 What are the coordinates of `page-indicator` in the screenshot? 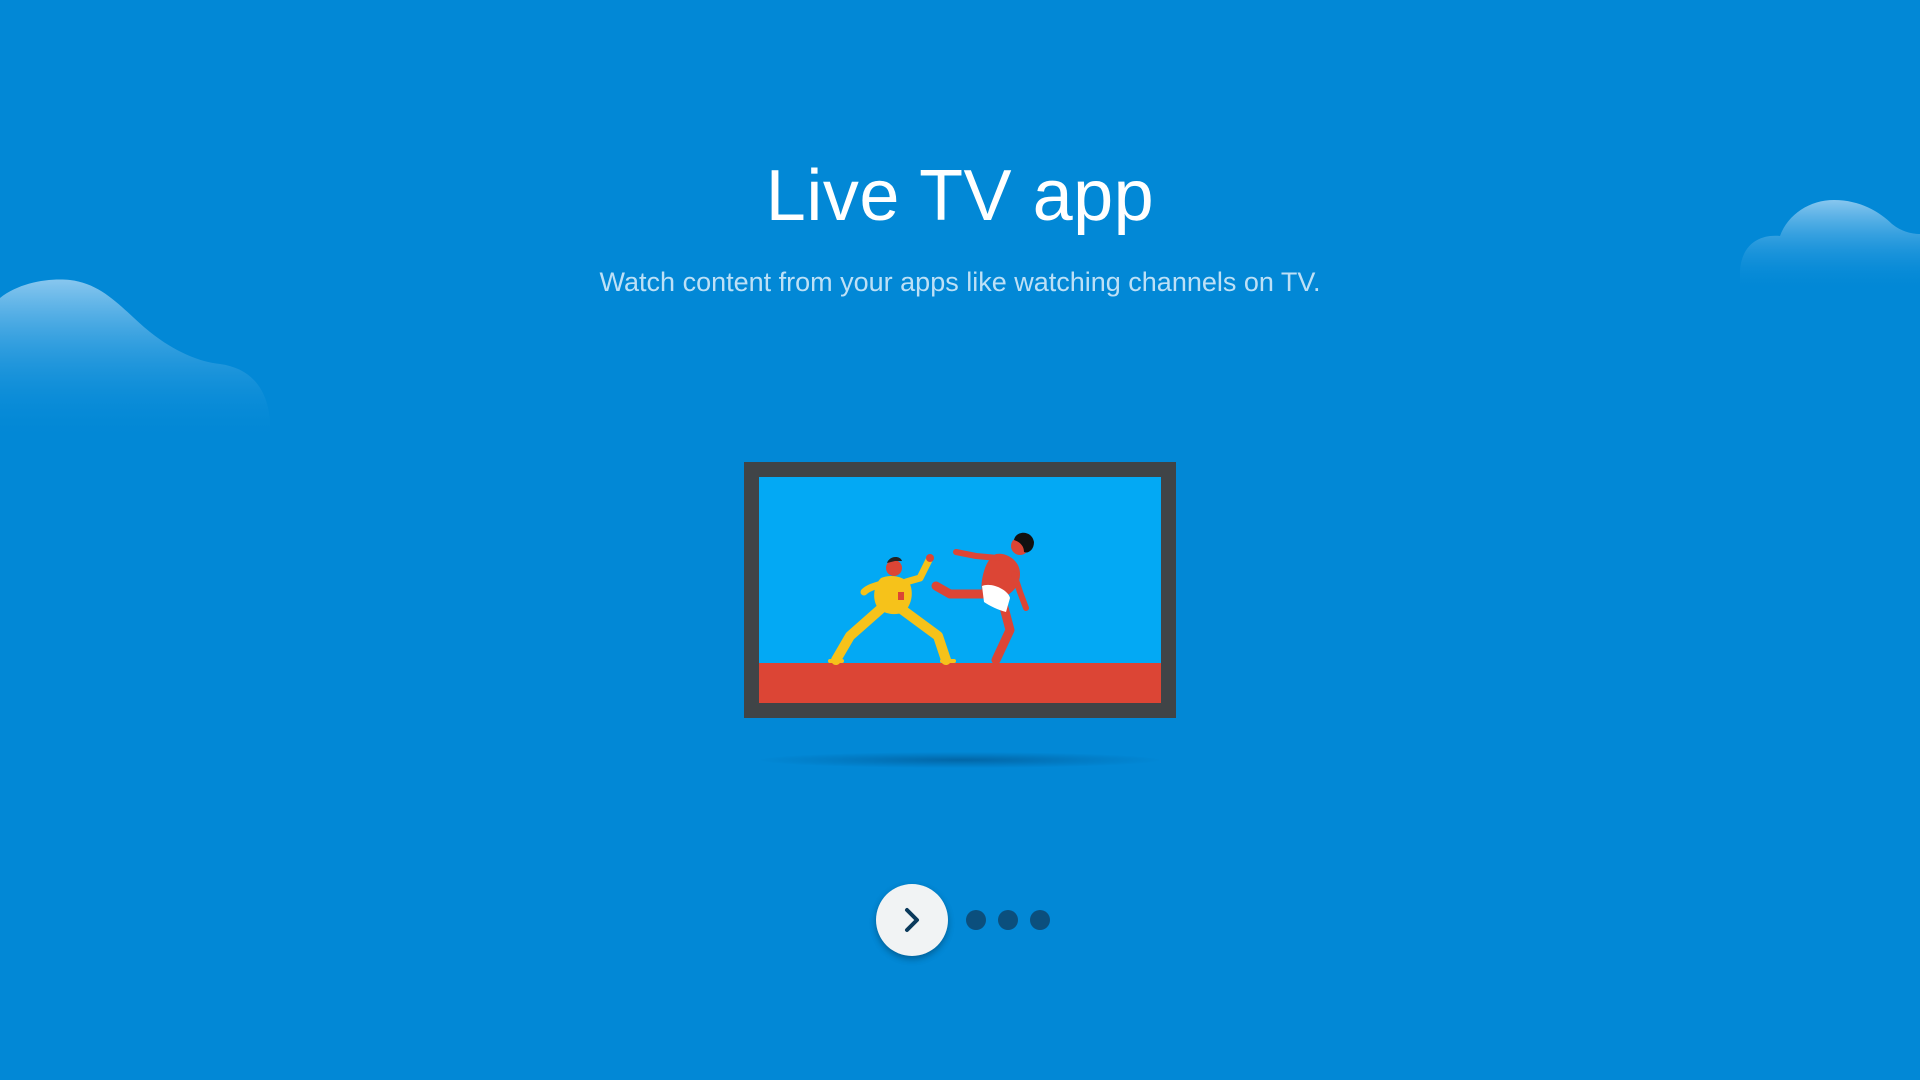 It's located at (1014, 920).